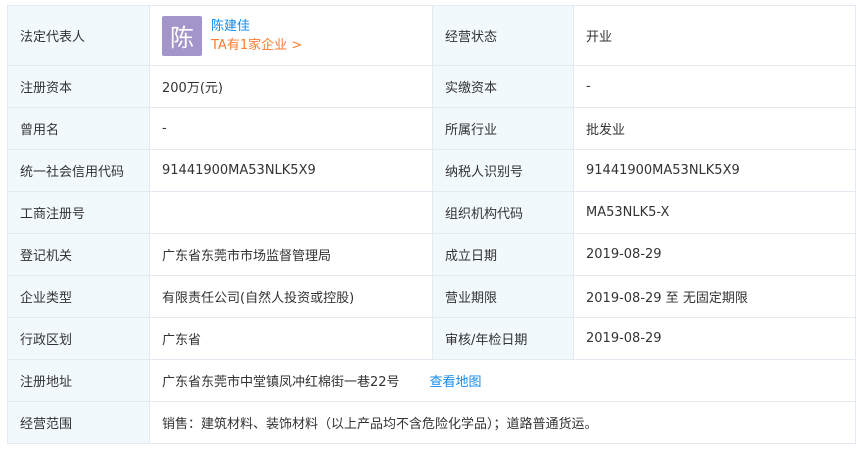 This screenshot has width=861, height=450. What do you see at coordinates (78, 338) in the screenshot?
I see `region-label: 行政区划` at bounding box center [78, 338].